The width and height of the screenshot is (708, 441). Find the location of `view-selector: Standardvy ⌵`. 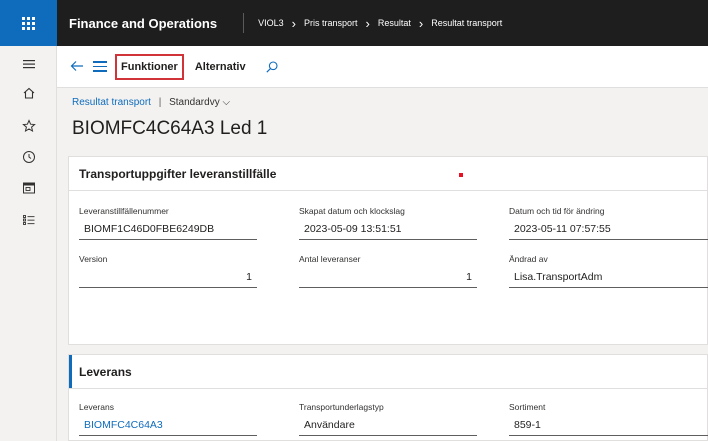

view-selector: Standardvy ⌵ is located at coordinates (199, 102).